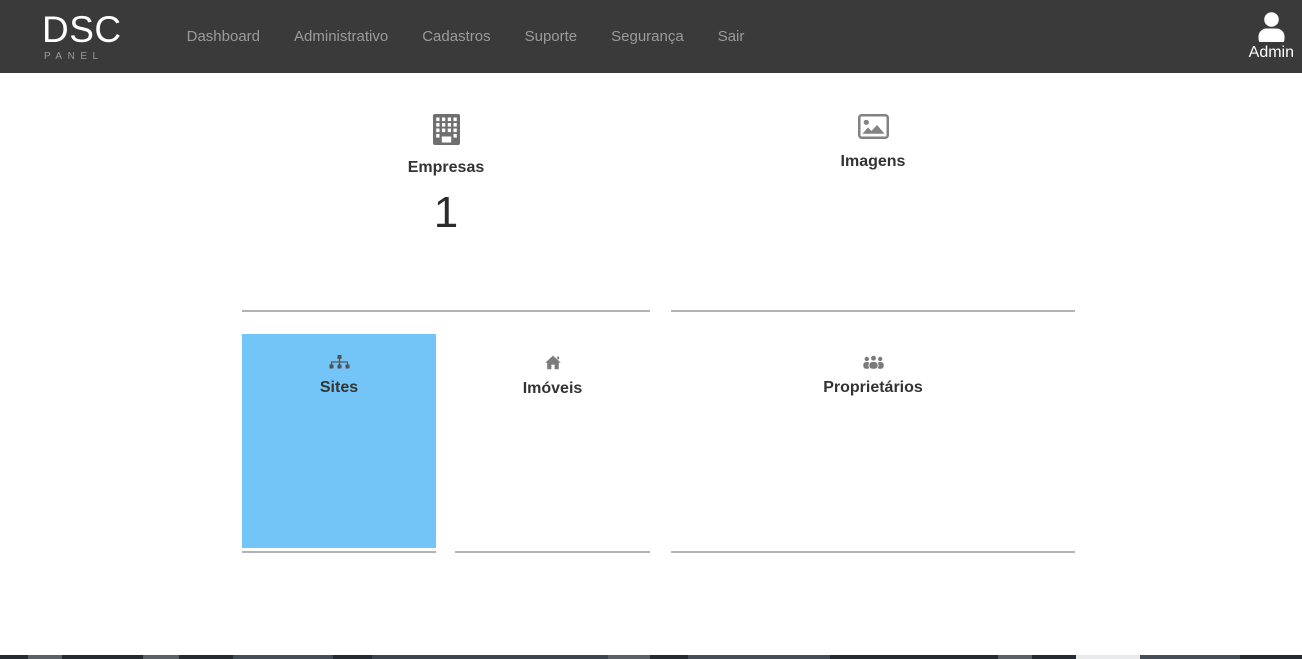  Describe the element at coordinates (873, 192) in the screenshot. I see `tile-imagens: Imagens` at that location.